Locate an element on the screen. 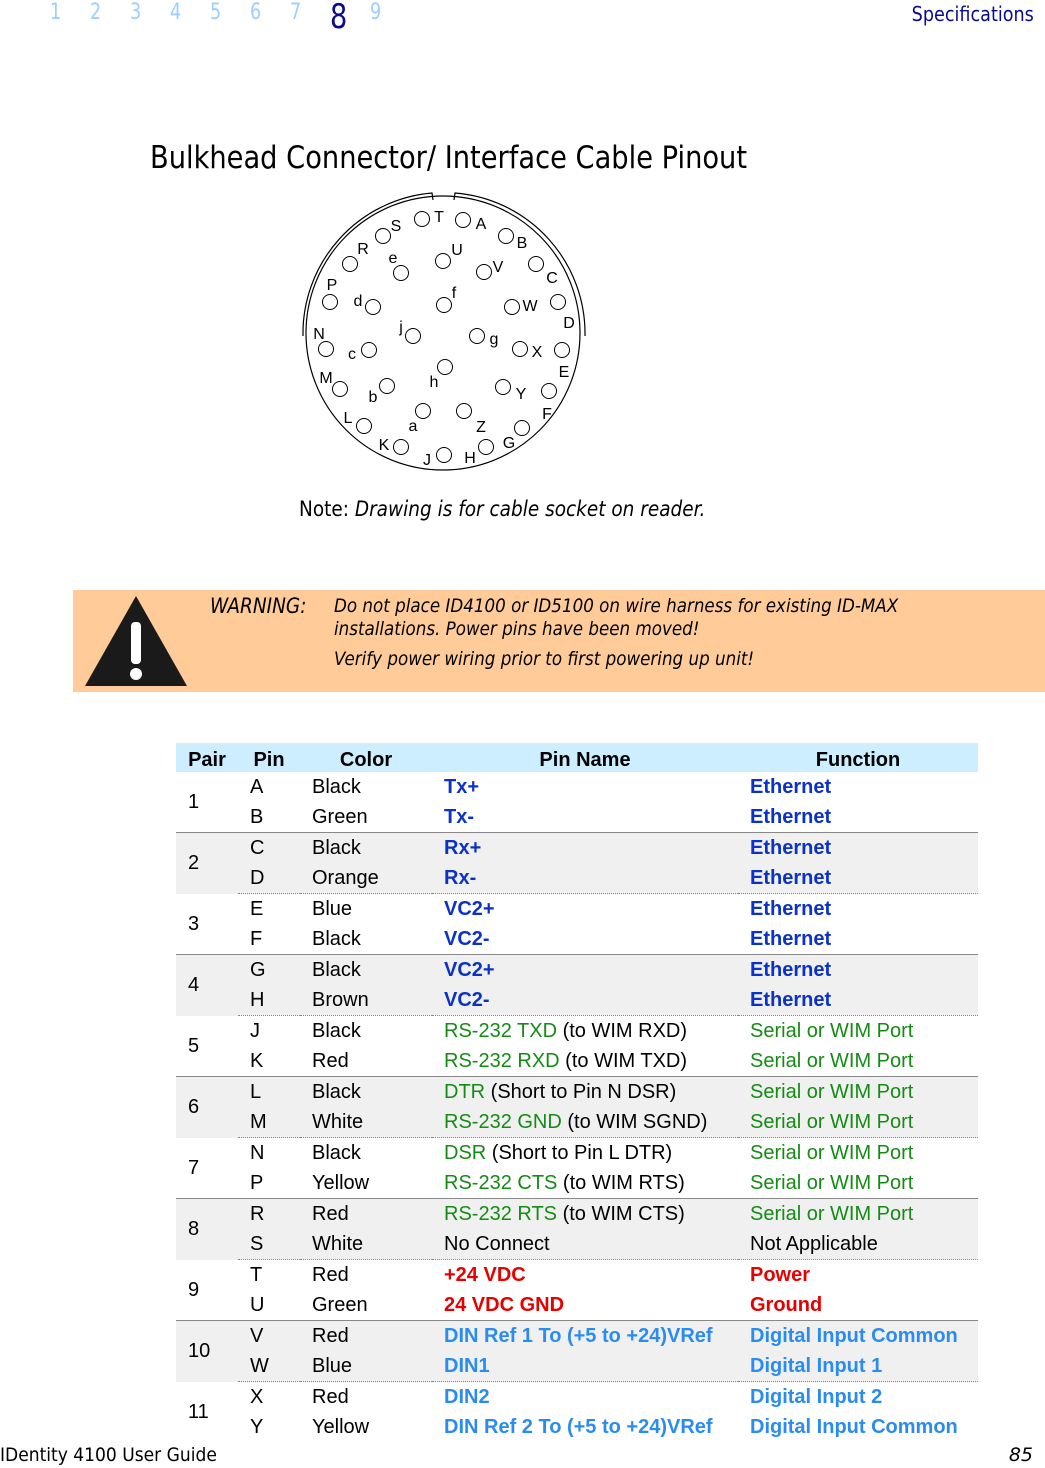  pin-name-cell: No Connect is located at coordinates (585, 1244).